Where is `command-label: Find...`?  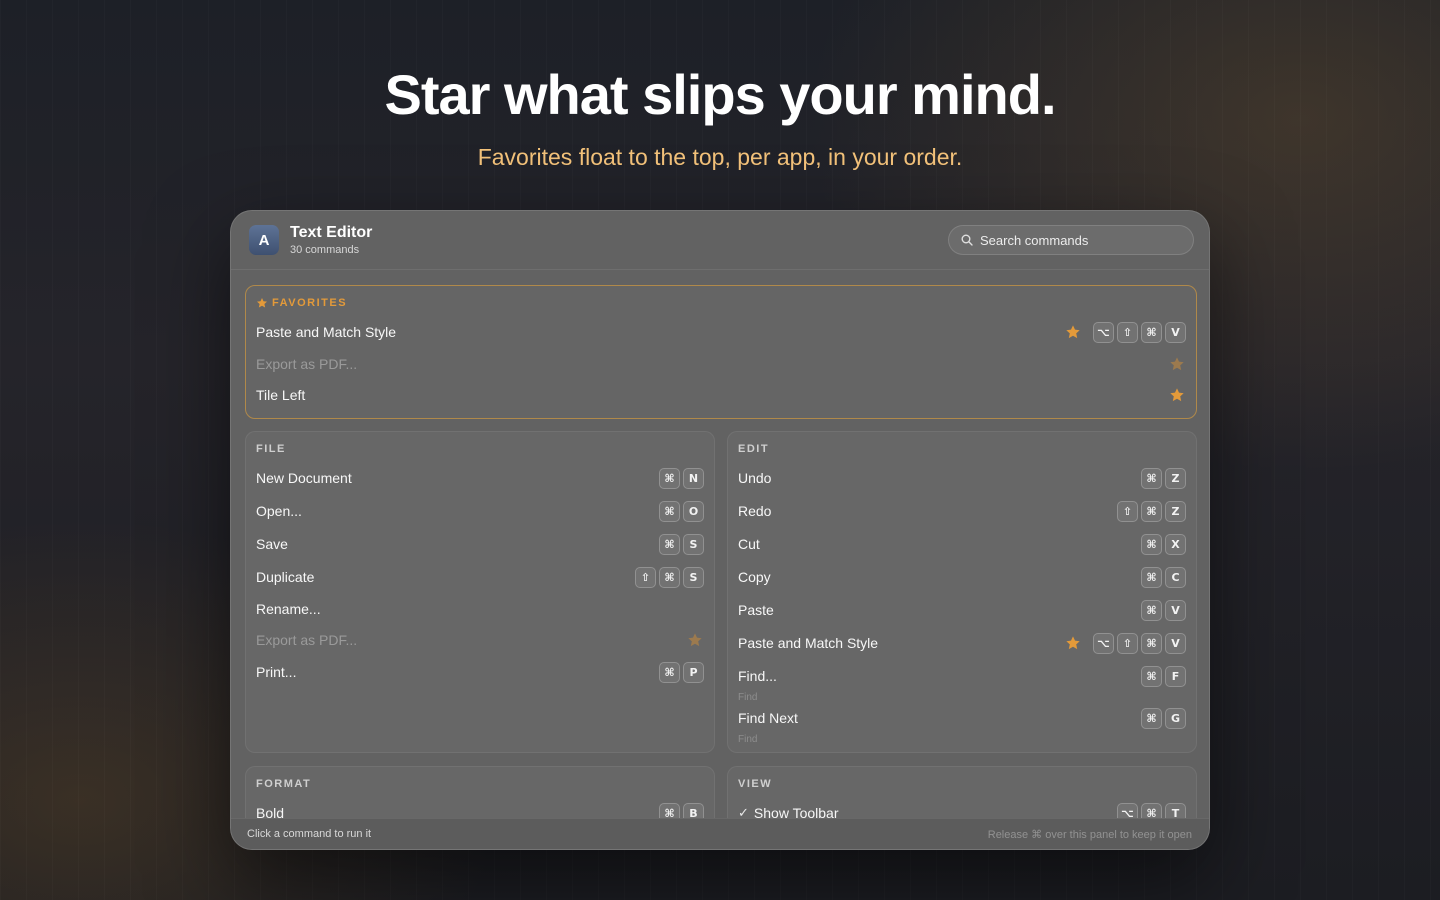
command-label: Find... is located at coordinates (757, 676).